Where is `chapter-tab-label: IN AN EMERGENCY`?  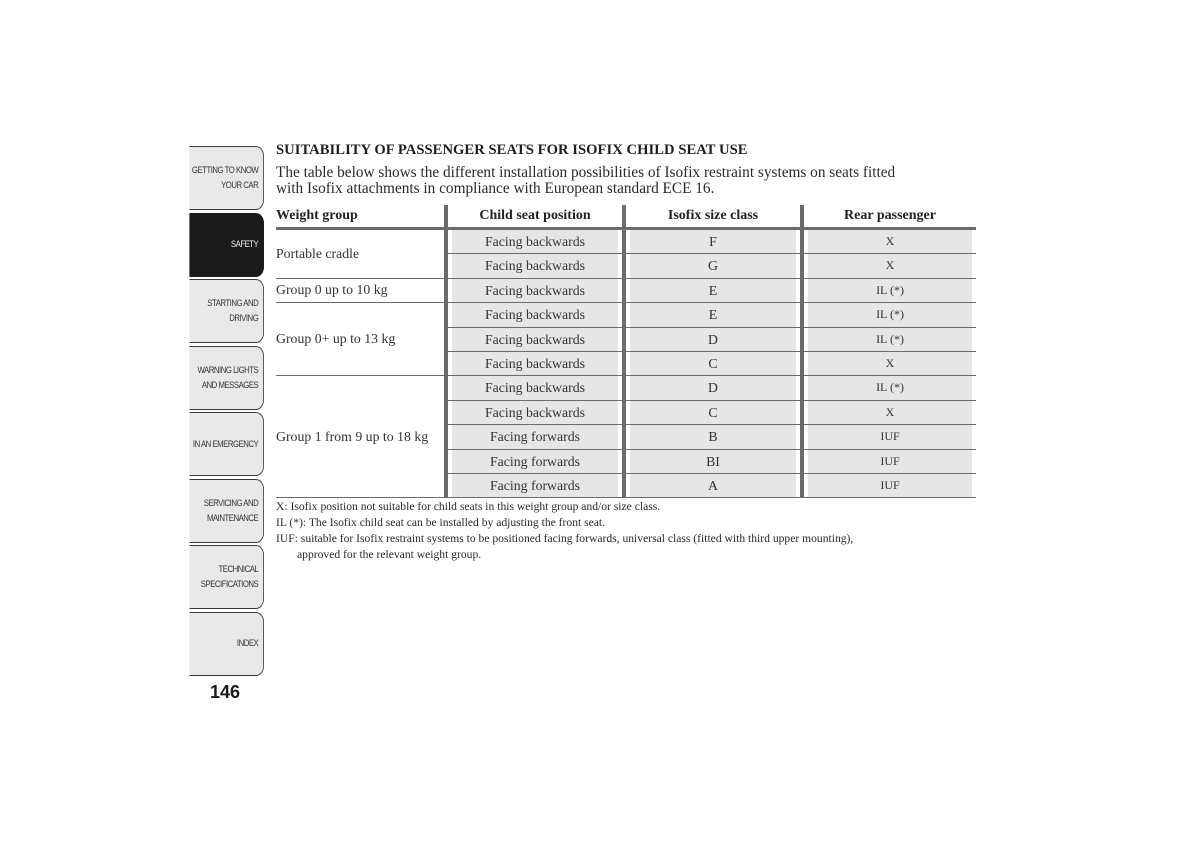 chapter-tab-label: IN AN EMERGENCY is located at coordinates (224, 444).